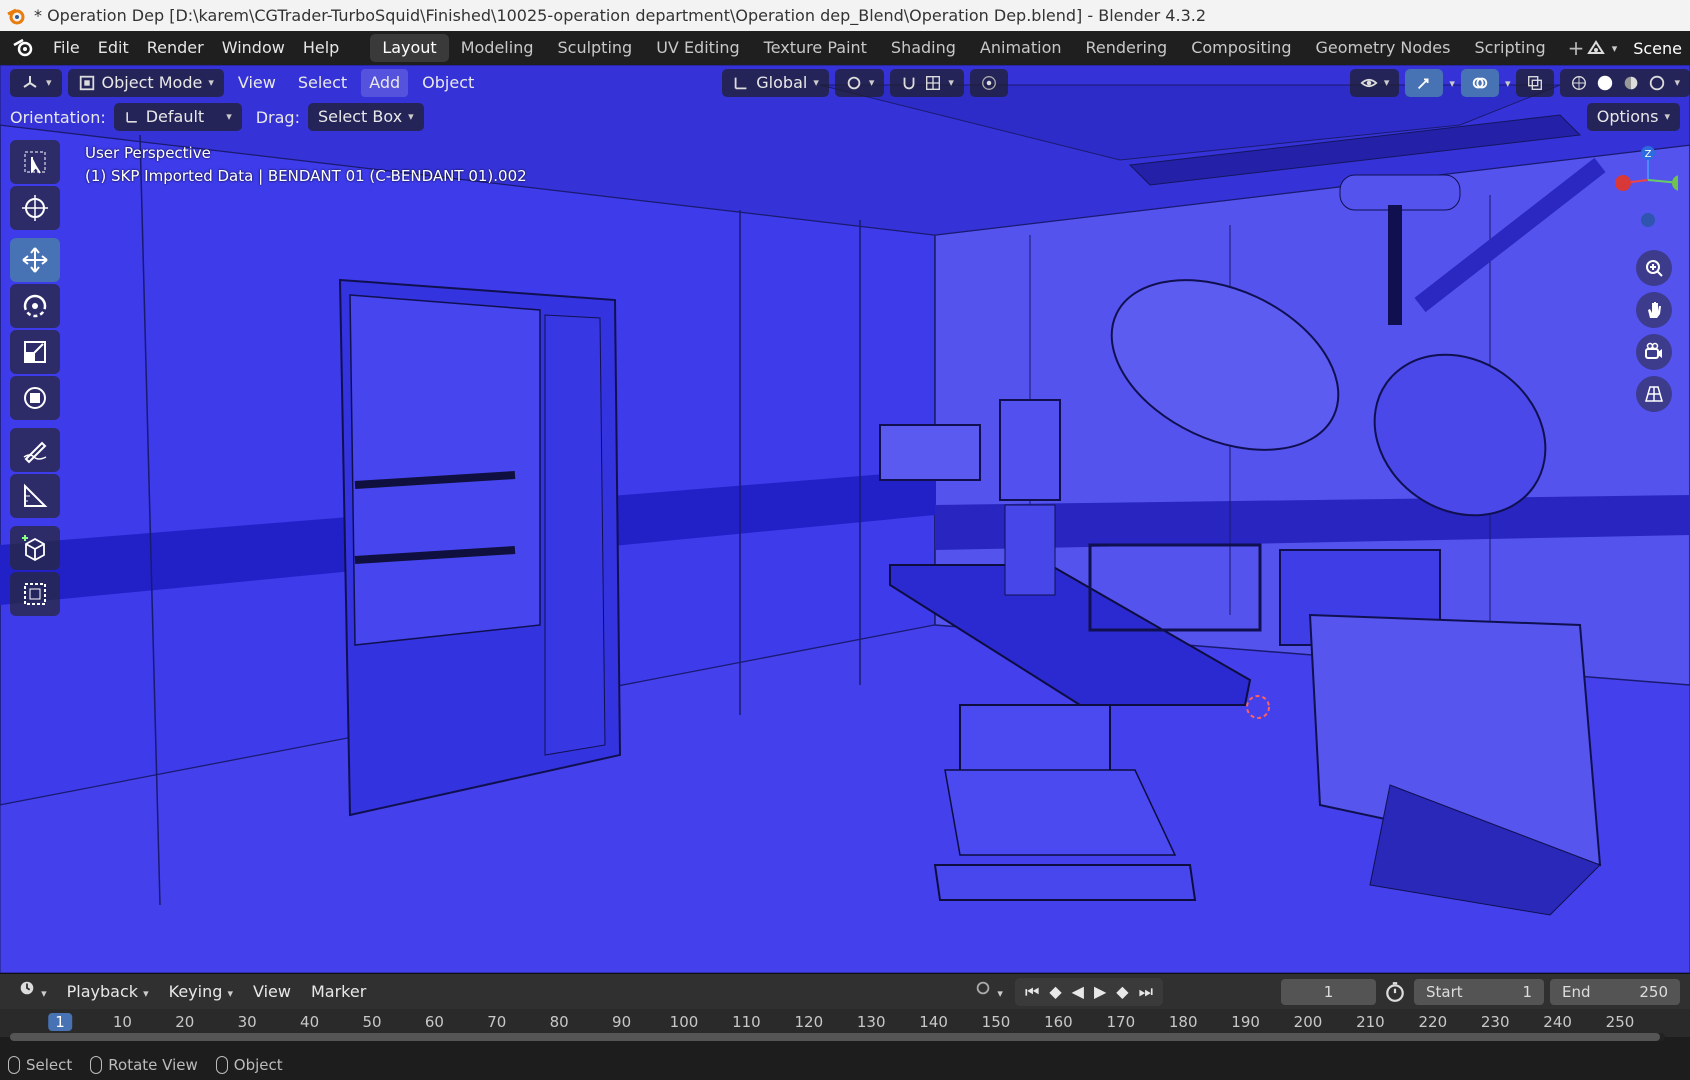 The image size is (1690, 1080). What do you see at coordinates (35, 352) in the screenshot?
I see `scale-tool-button` at bounding box center [35, 352].